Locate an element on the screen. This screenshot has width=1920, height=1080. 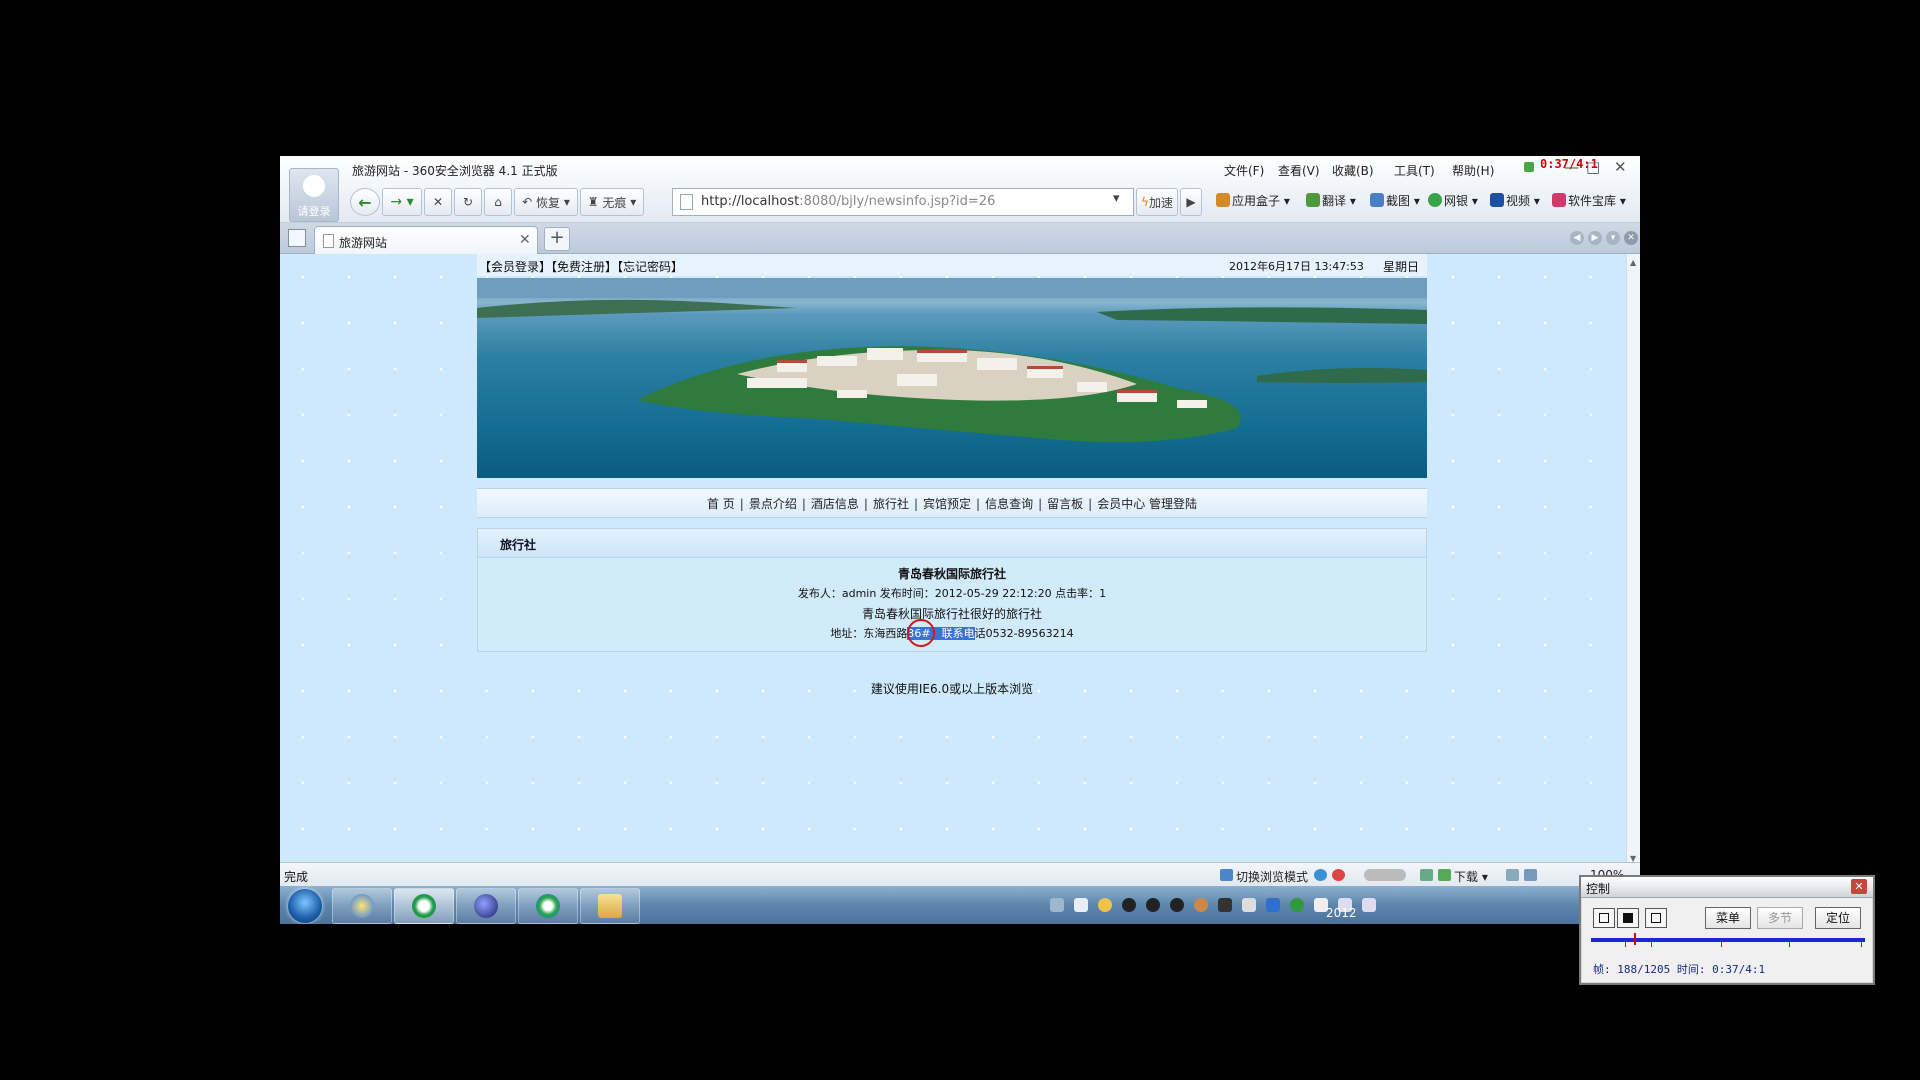
restore-button: ↶ 恢复 ▾ is located at coordinates (546, 202).